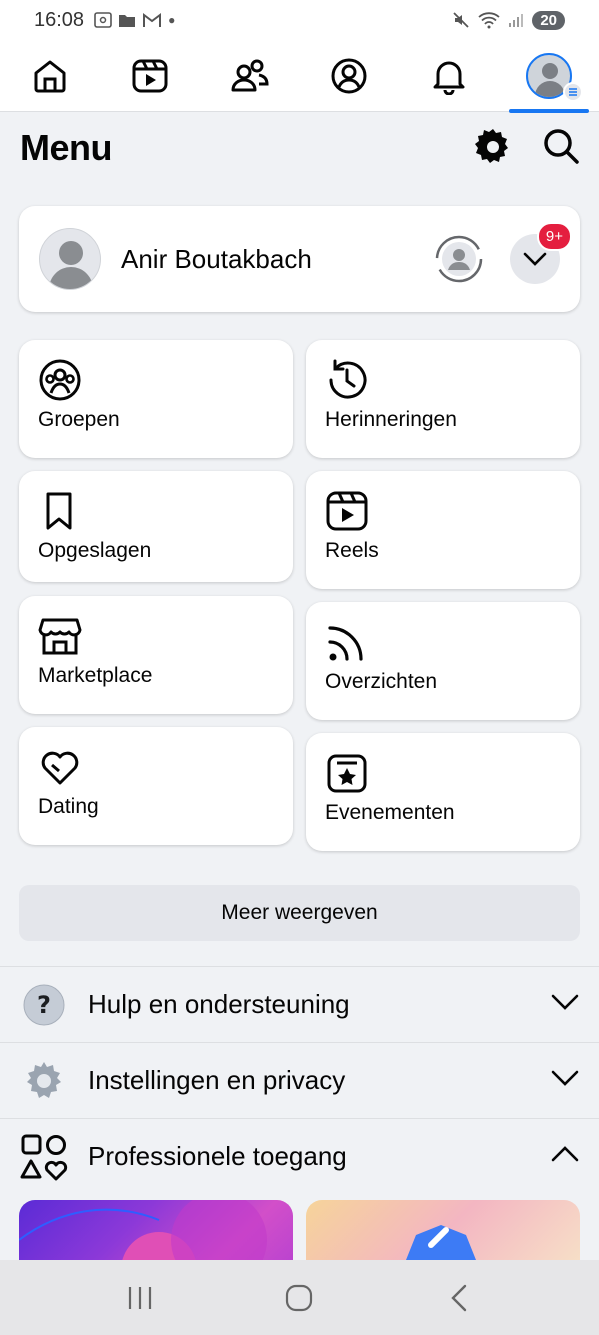 This screenshot has height=1335, width=599. I want to click on friends-icon, so click(250, 75).